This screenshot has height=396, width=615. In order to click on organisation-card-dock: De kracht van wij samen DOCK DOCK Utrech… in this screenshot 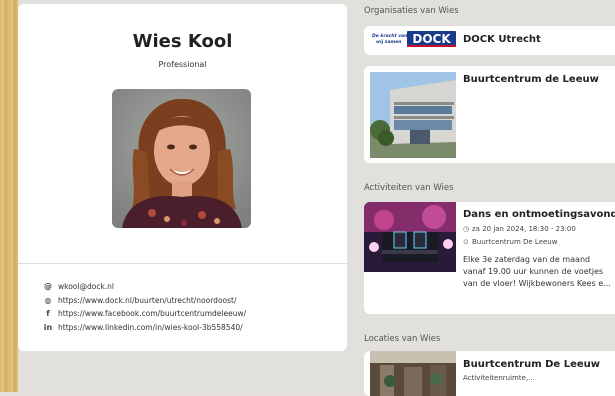, I will do `click(489, 40)`.